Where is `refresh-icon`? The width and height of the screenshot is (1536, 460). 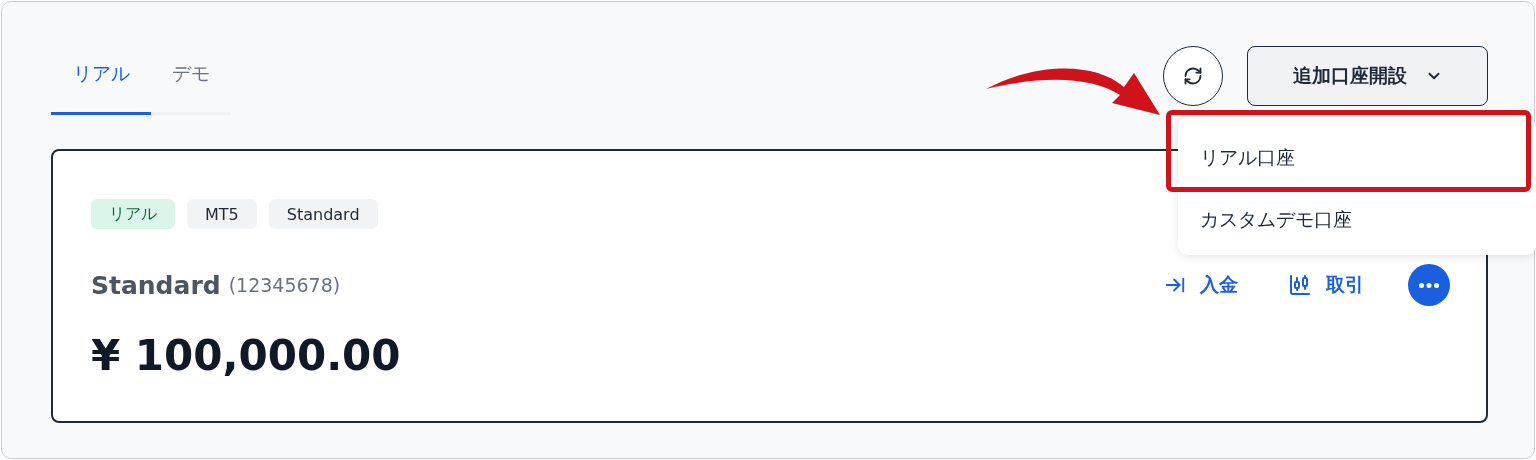
refresh-icon is located at coordinates (1193, 76).